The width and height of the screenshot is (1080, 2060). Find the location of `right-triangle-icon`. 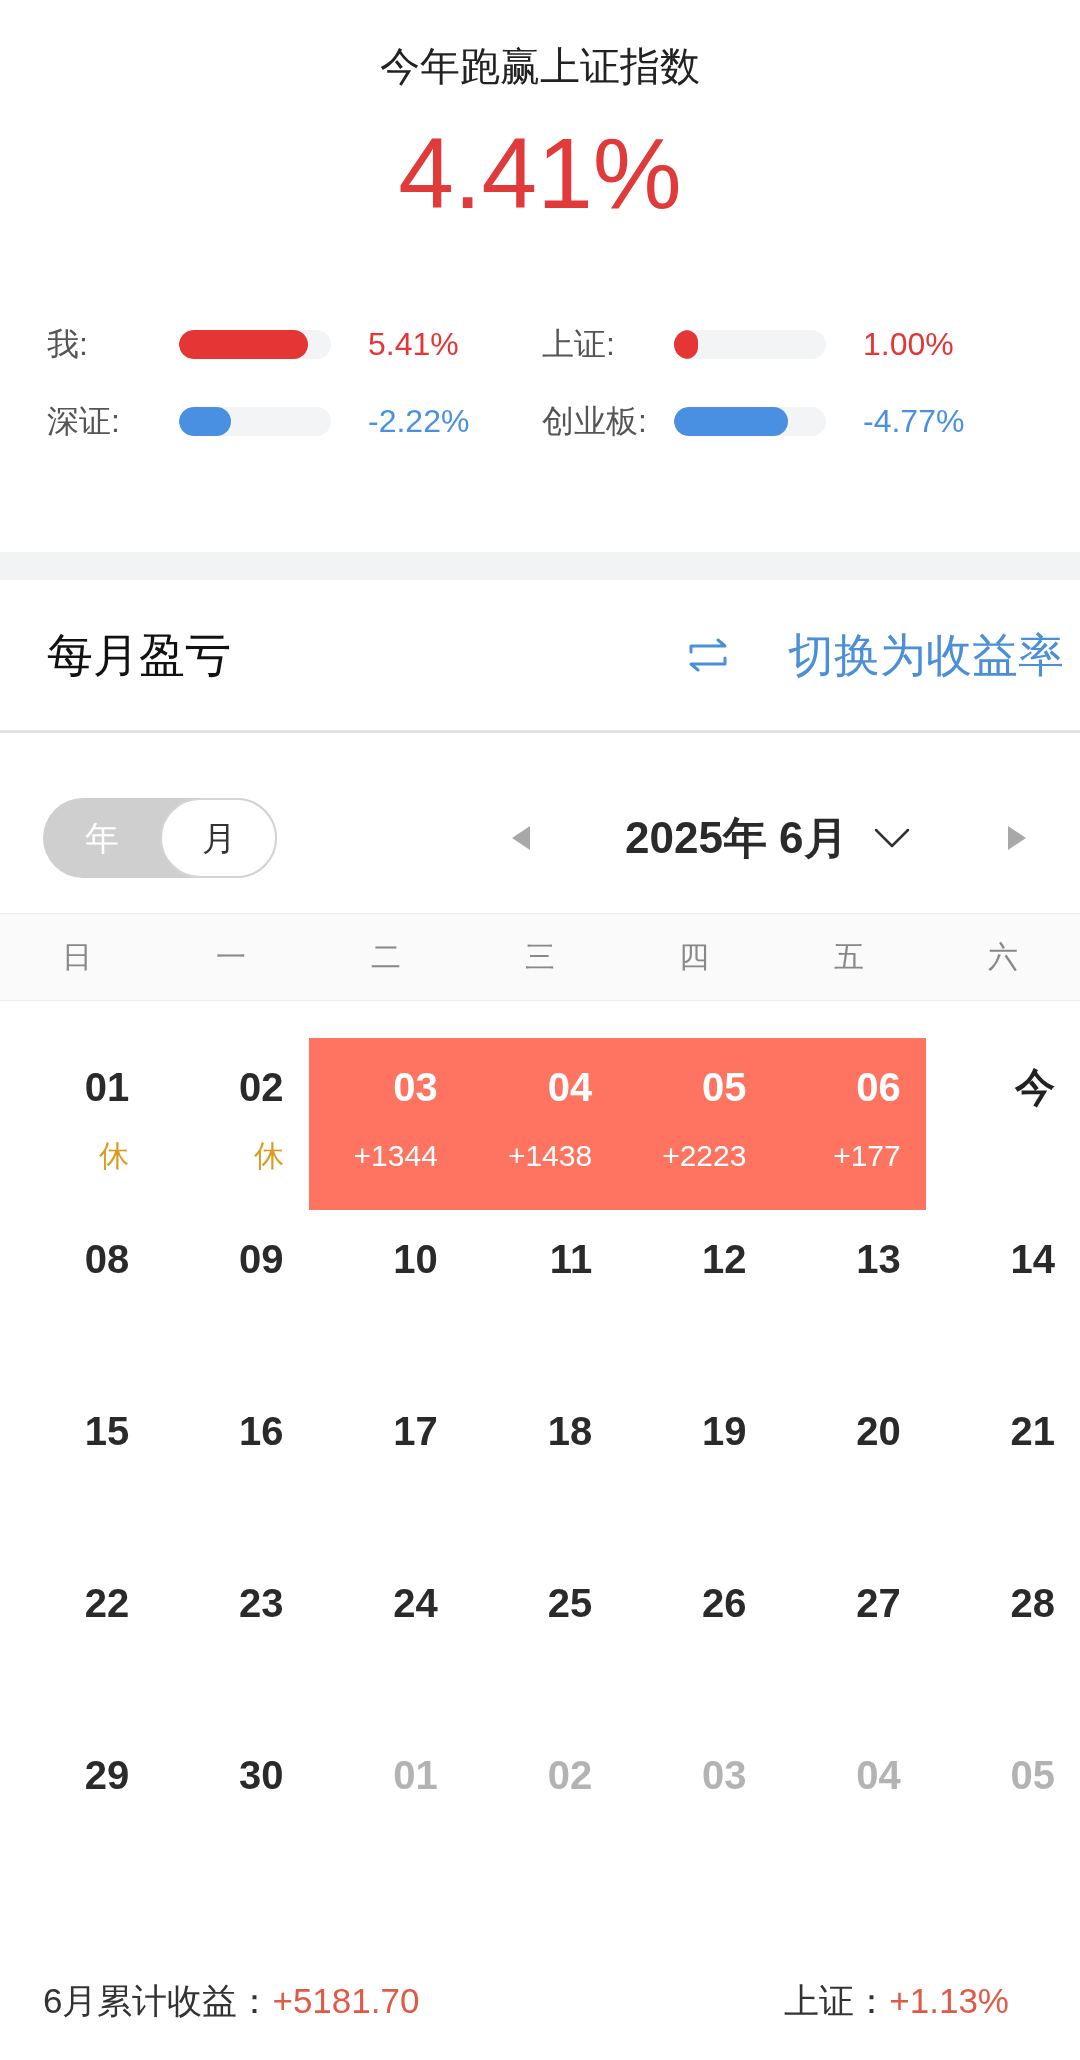

right-triangle-icon is located at coordinates (1017, 838).